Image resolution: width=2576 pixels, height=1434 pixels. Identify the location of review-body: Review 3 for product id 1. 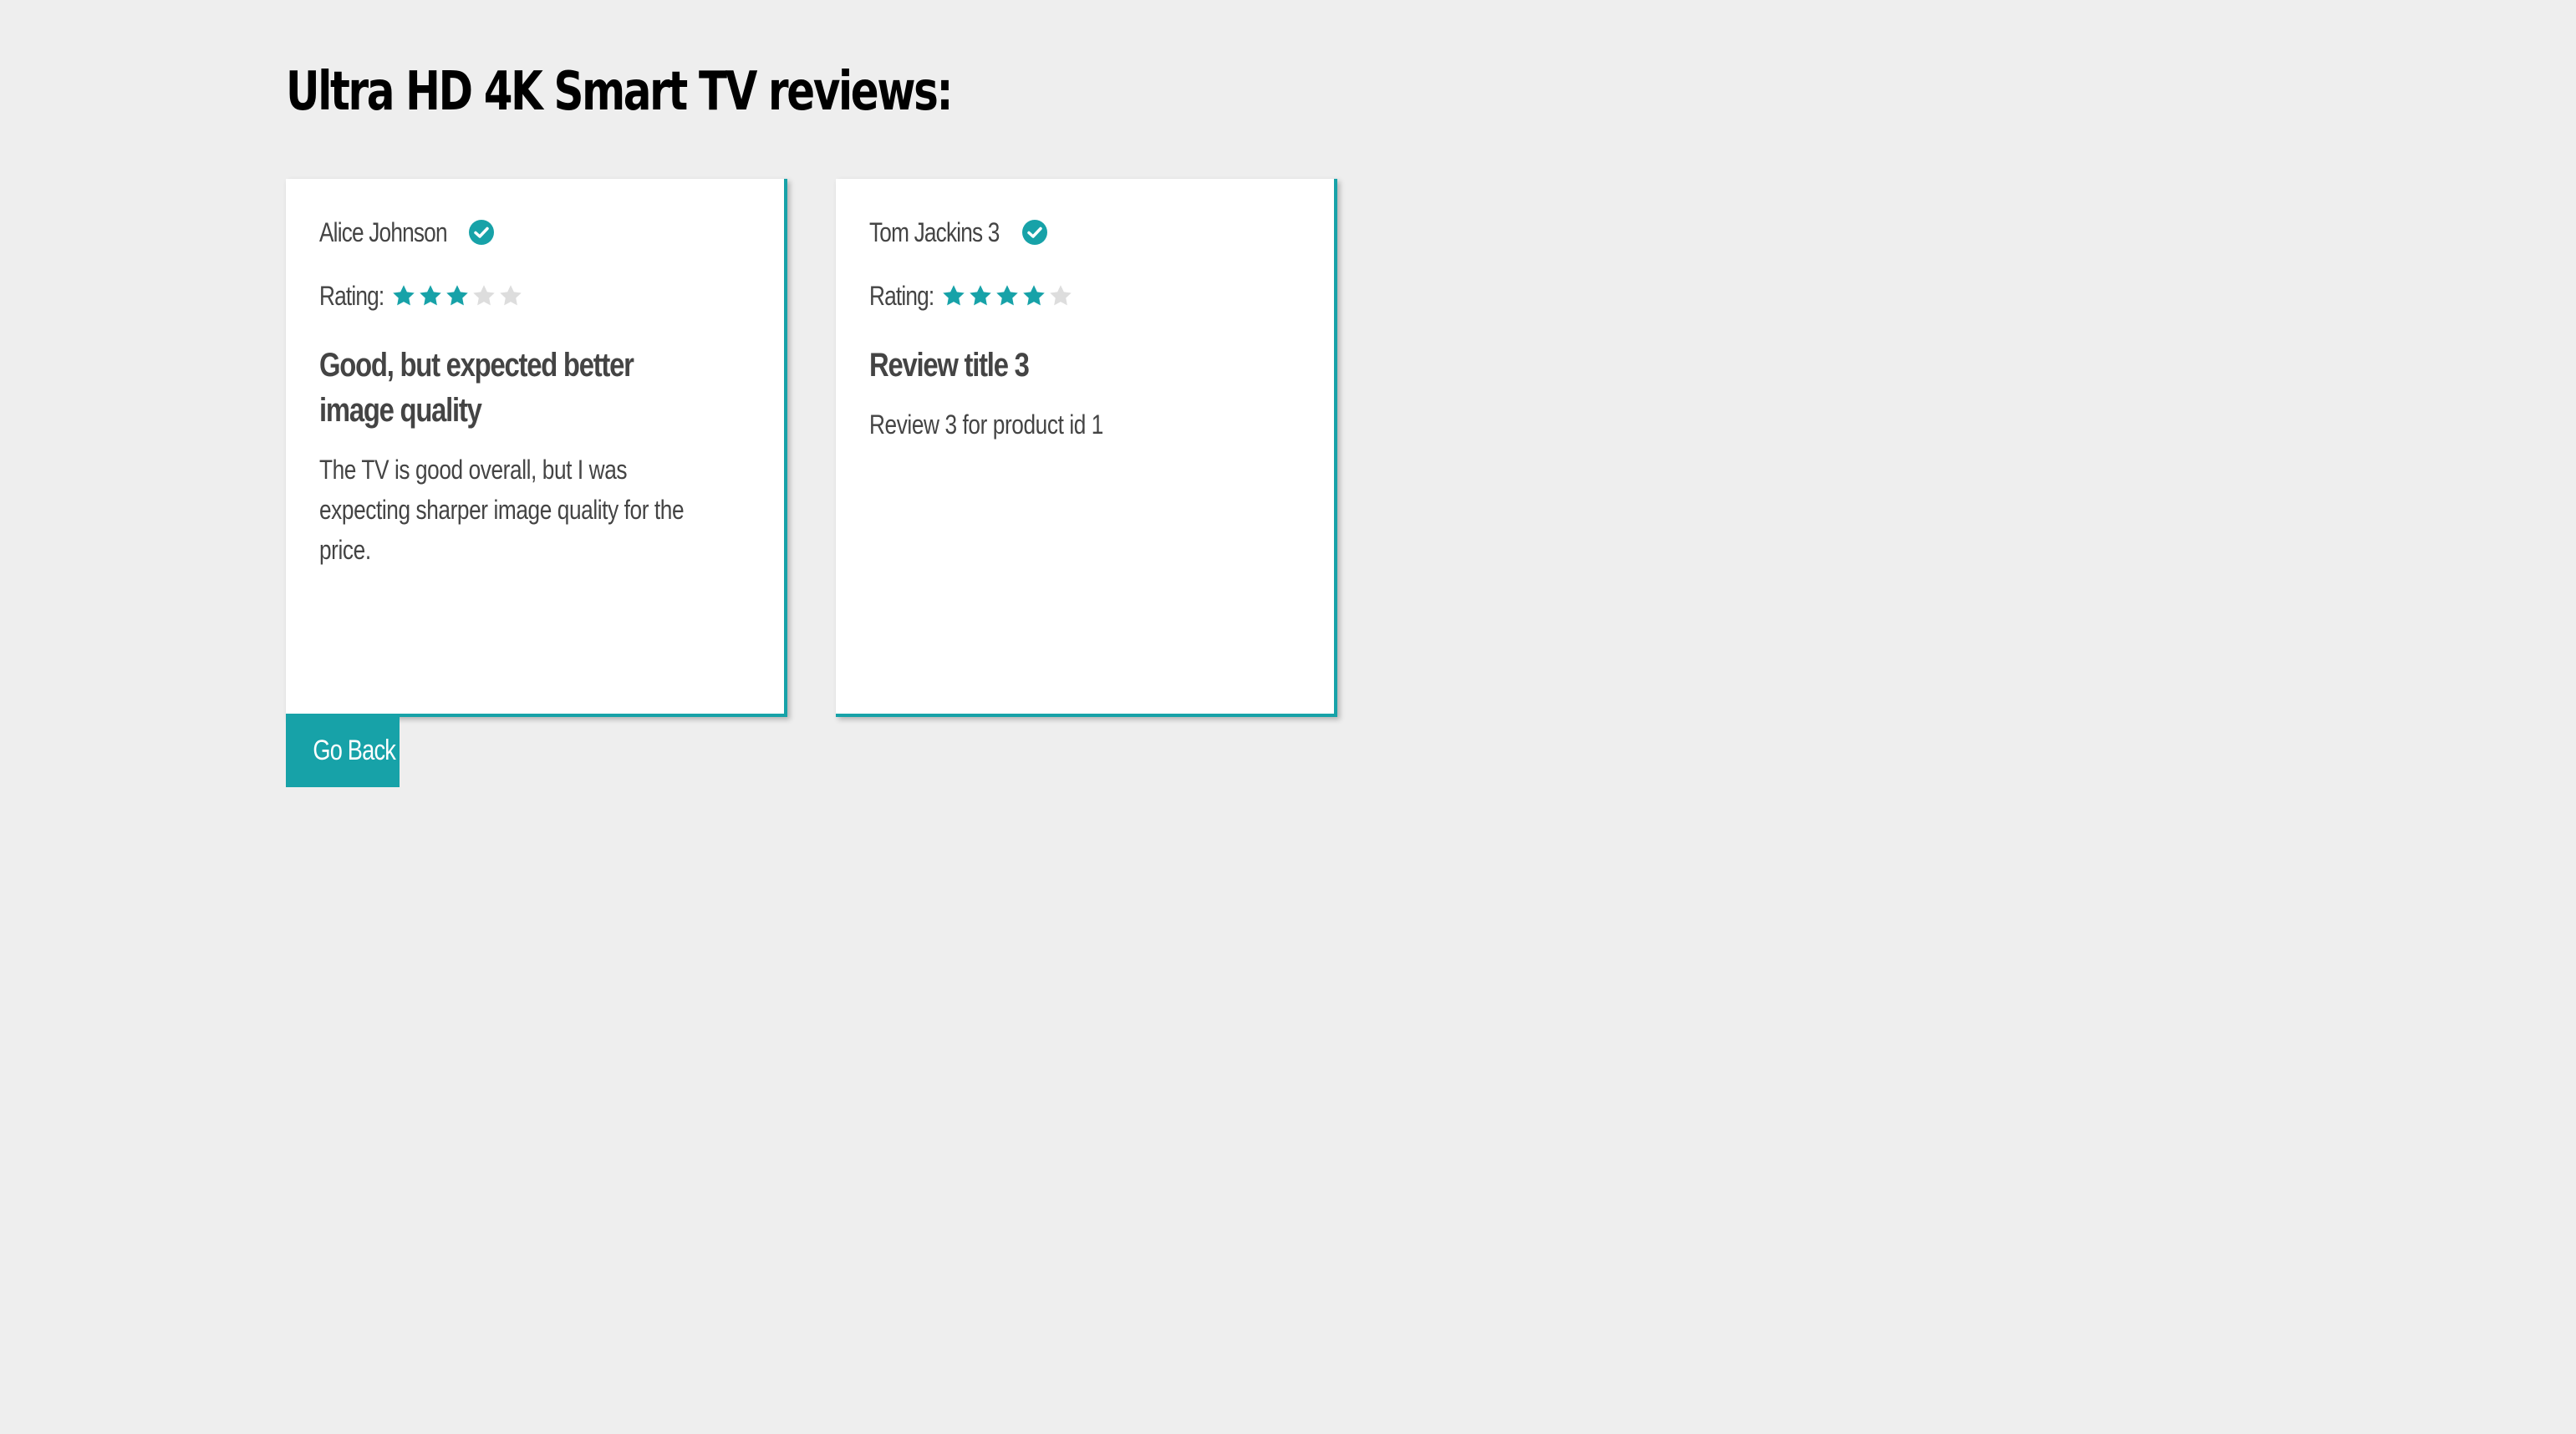
(986, 424).